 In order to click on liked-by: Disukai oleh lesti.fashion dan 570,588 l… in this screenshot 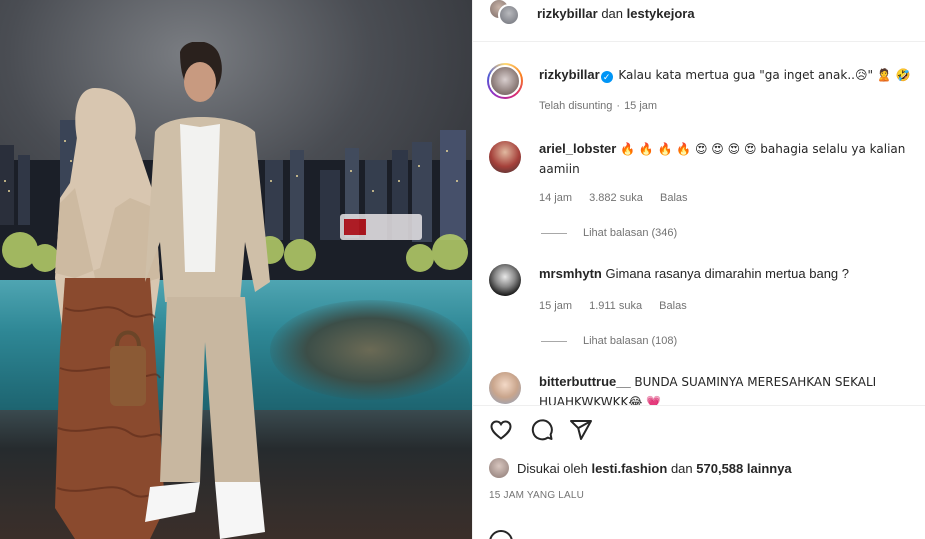, I will do `click(640, 468)`.